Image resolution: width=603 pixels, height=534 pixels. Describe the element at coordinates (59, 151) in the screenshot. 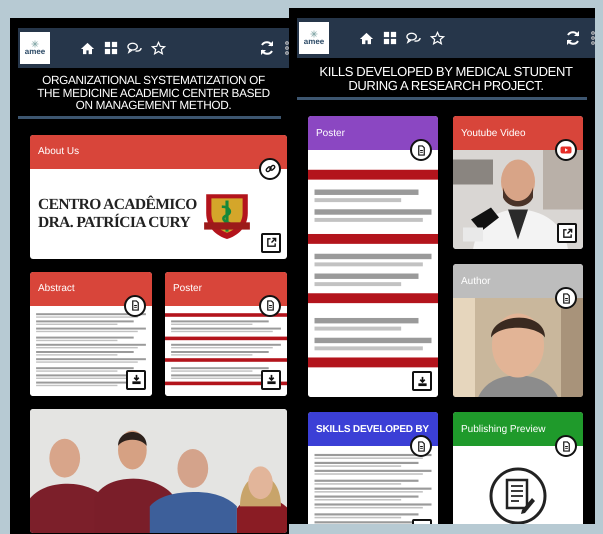

I see `card-title: About Us` at that location.